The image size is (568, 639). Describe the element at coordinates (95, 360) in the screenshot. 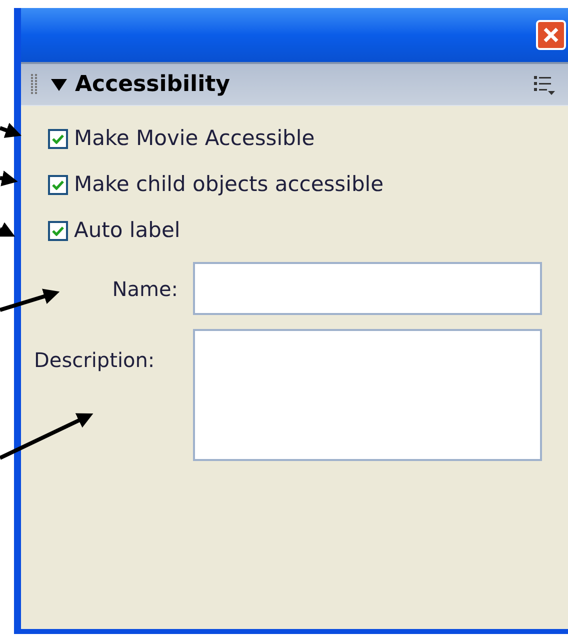

I see `field-label: Description:` at that location.